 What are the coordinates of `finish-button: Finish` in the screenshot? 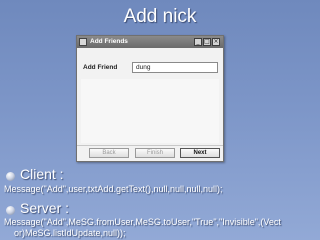 It's located at (155, 153).